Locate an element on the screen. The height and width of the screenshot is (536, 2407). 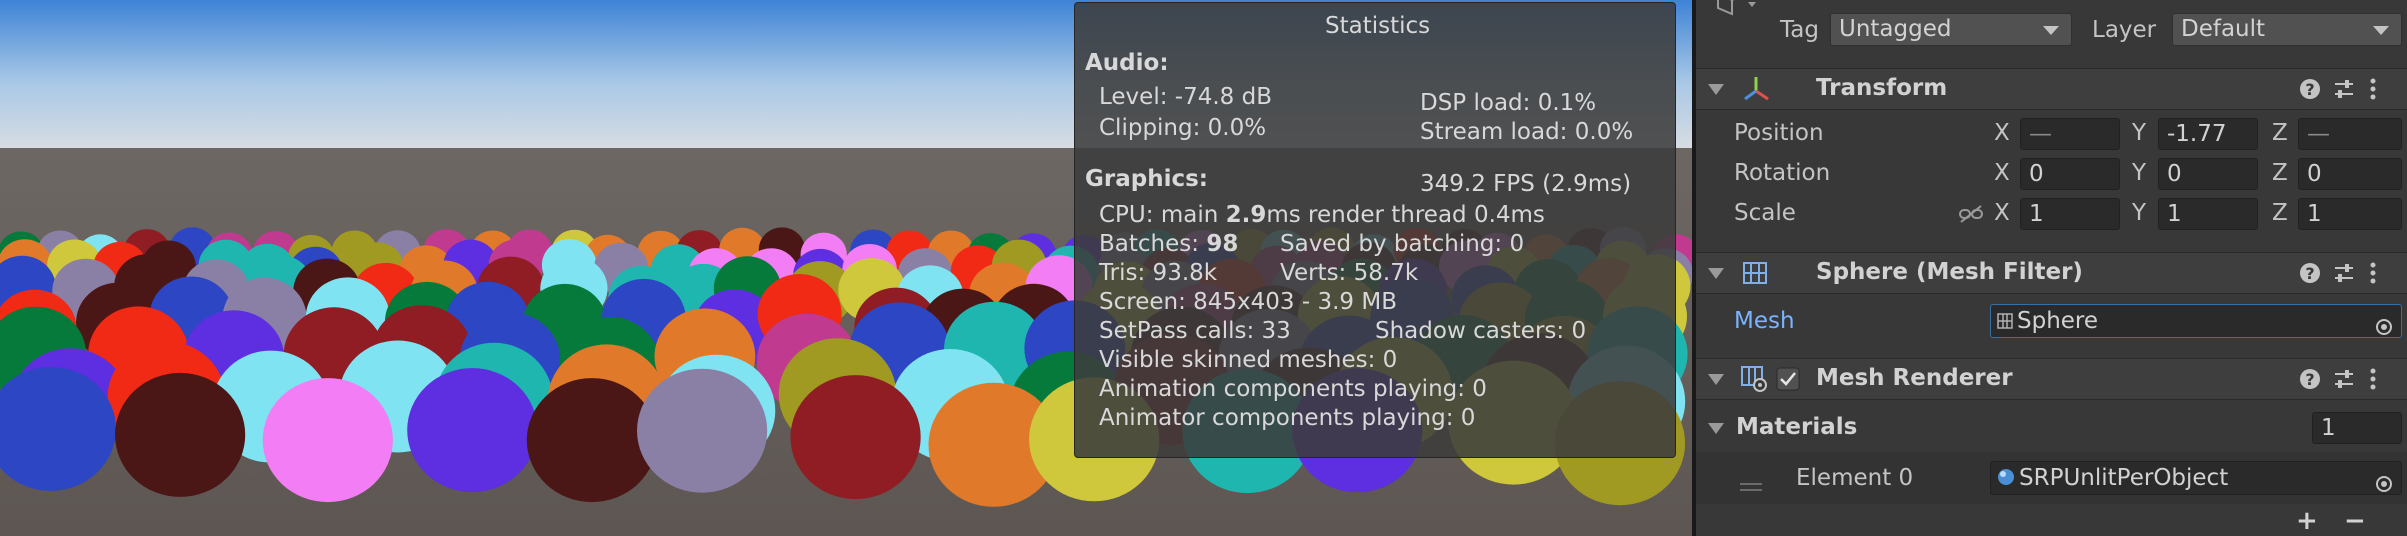
materials-row: Materials 1 is located at coordinates (2051, 428).